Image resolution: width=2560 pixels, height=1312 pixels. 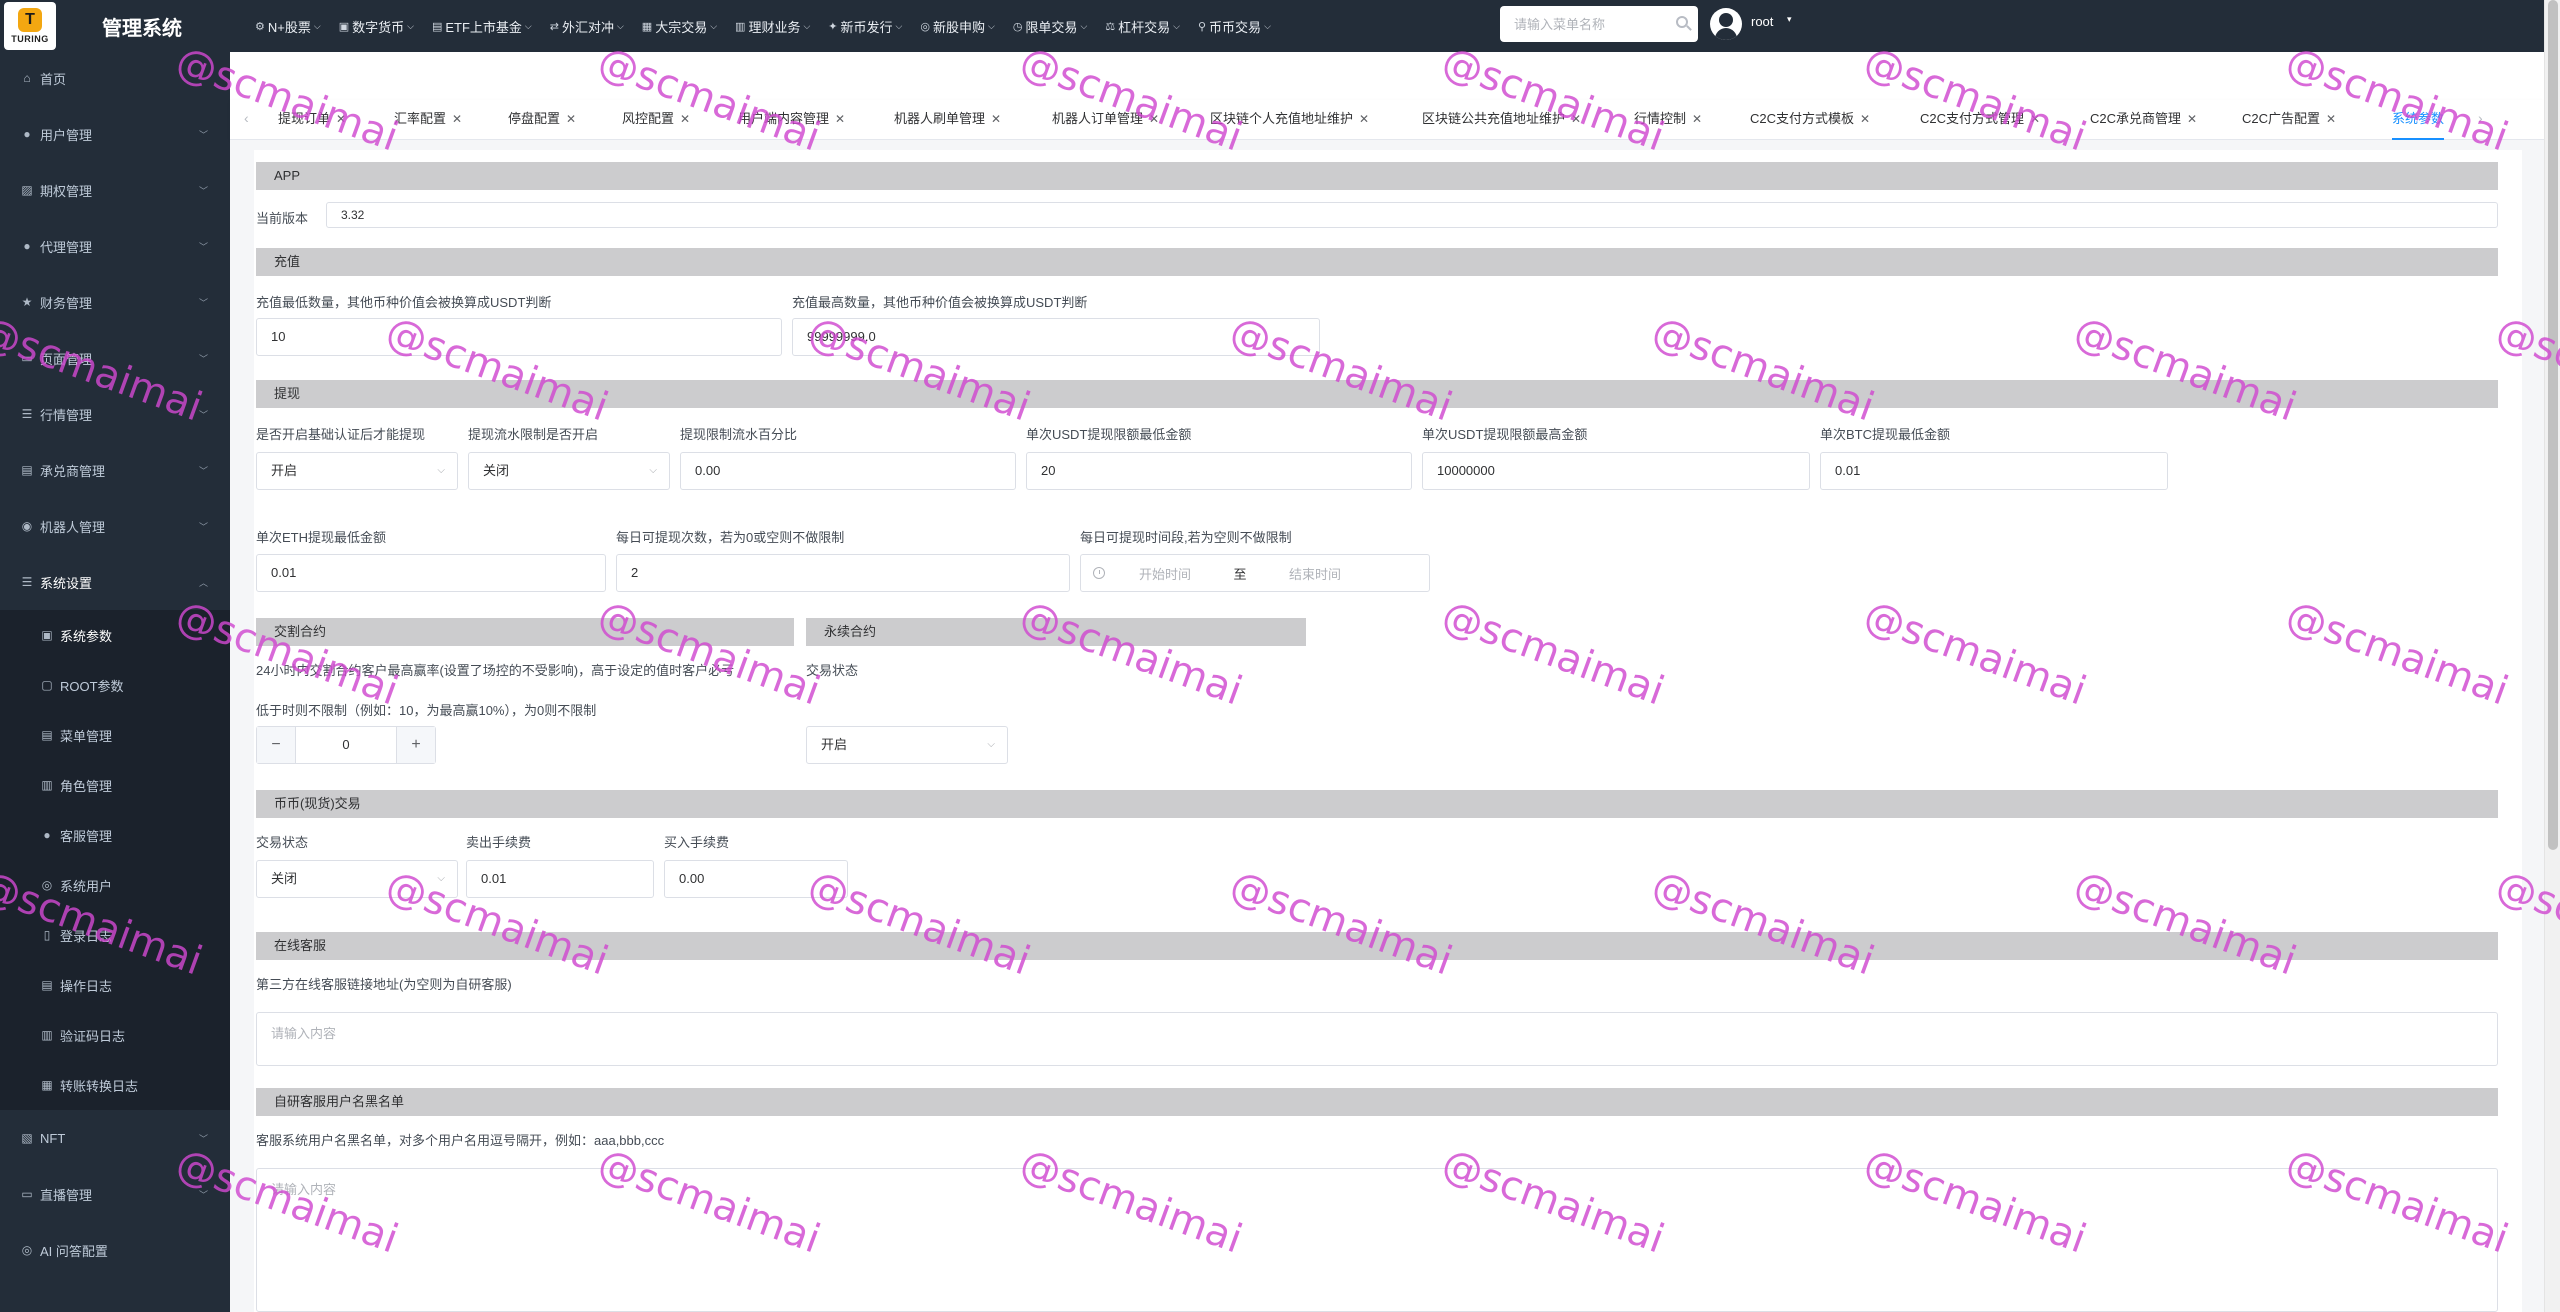 What do you see at coordinates (1105, 120) in the screenshot?
I see `tab: 机器人订单管理 ✕` at bounding box center [1105, 120].